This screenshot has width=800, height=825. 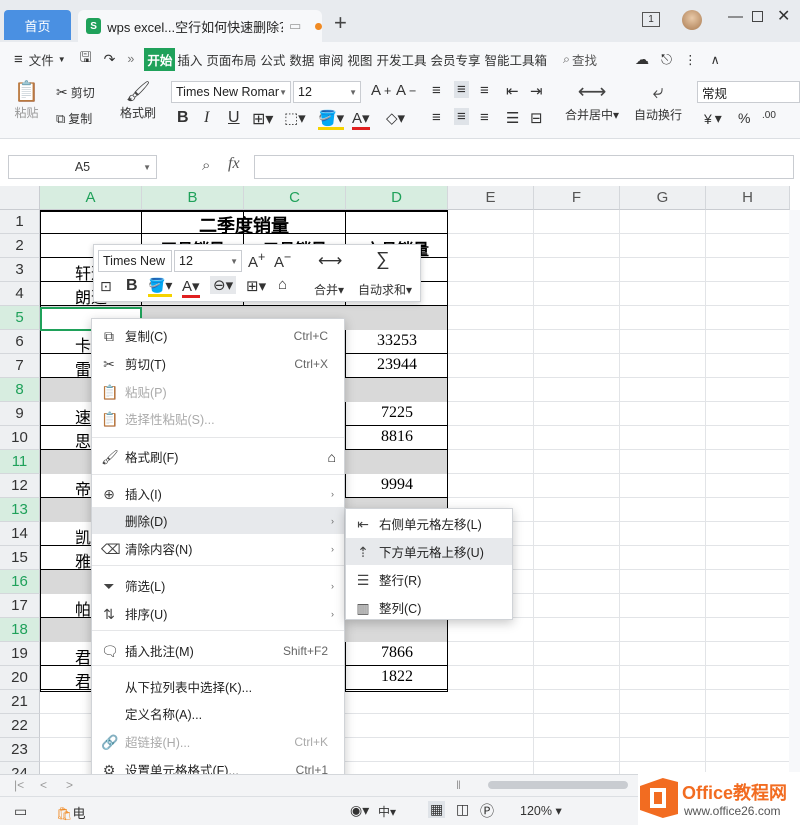 What do you see at coordinates (74, 118) in the screenshot?
I see `copy-button: ⧉ 复制` at bounding box center [74, 118].